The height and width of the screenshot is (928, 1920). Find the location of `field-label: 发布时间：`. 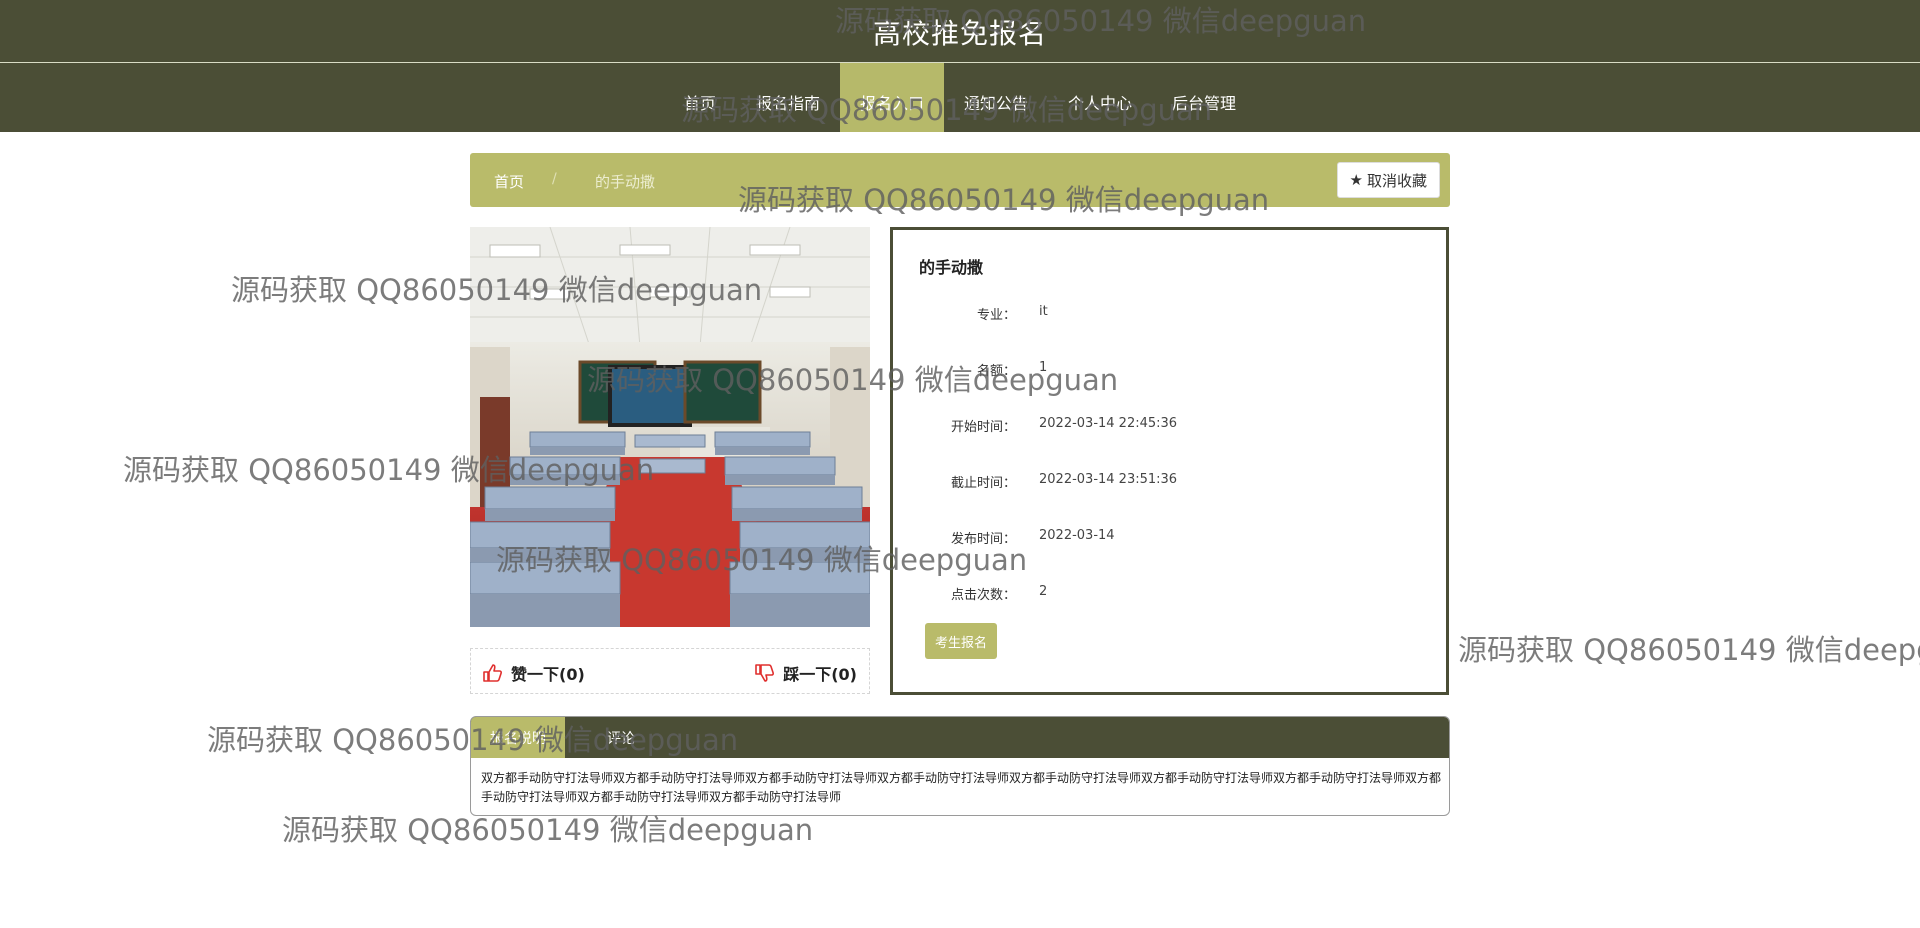

field-label: 发布时间： is located at coordinates (983, 539).